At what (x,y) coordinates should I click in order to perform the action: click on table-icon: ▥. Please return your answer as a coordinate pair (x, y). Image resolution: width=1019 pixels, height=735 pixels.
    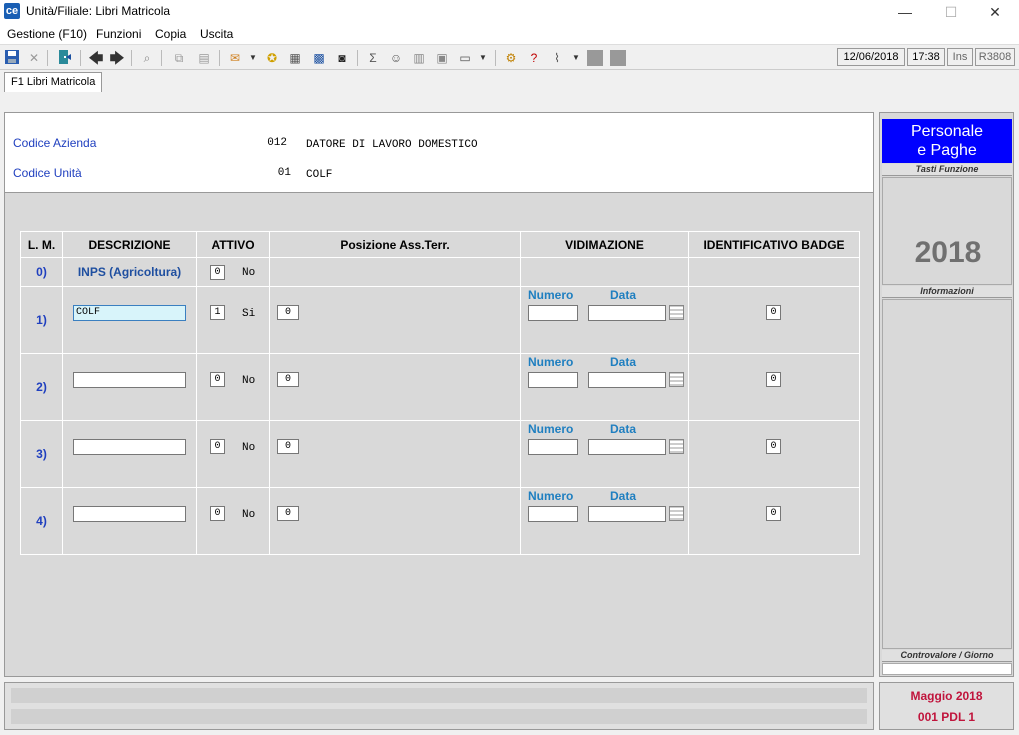
    Looking at the image, I should click on (419, 58).